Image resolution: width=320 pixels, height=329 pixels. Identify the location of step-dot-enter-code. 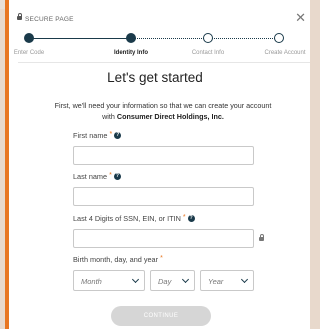
(29, 38).